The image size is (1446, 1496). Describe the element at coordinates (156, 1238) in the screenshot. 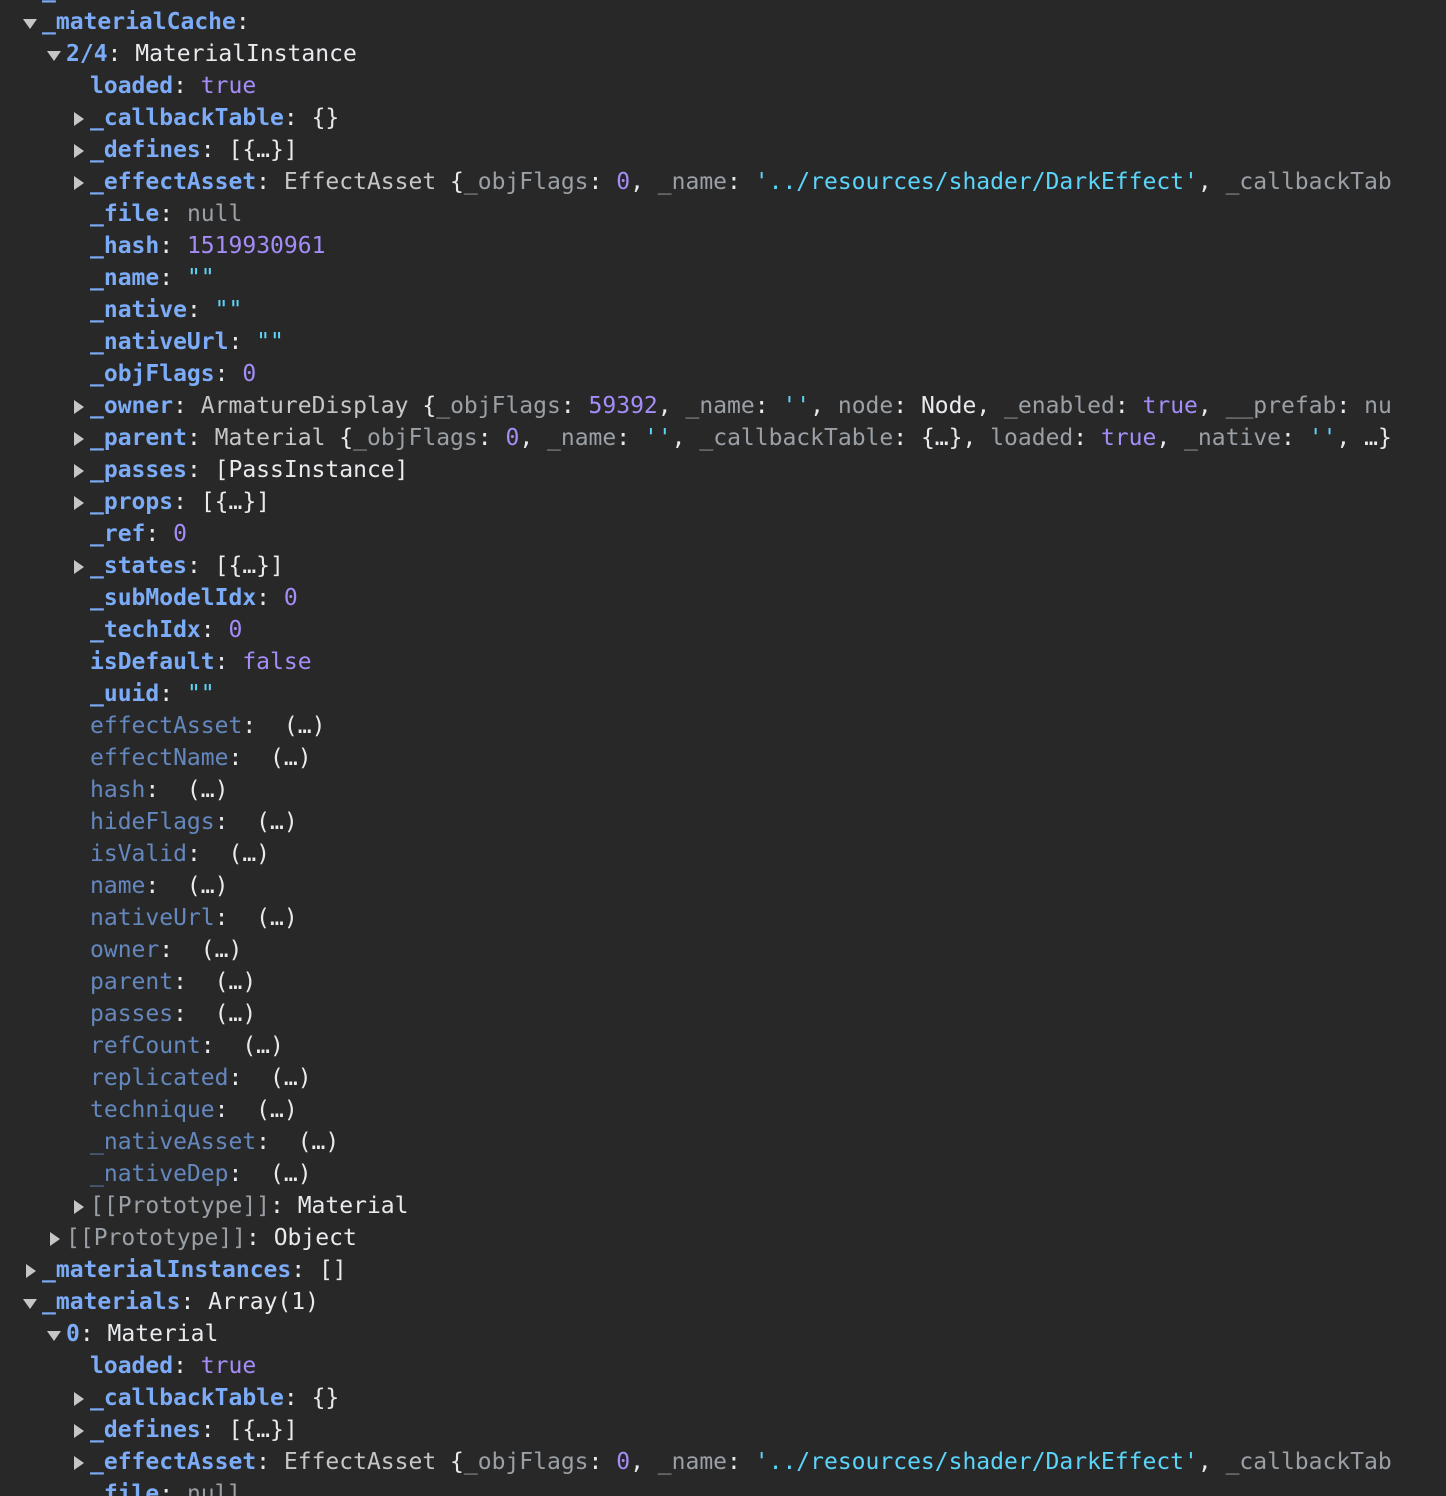

I see `token-kd: [[Prototype]]` at that location.